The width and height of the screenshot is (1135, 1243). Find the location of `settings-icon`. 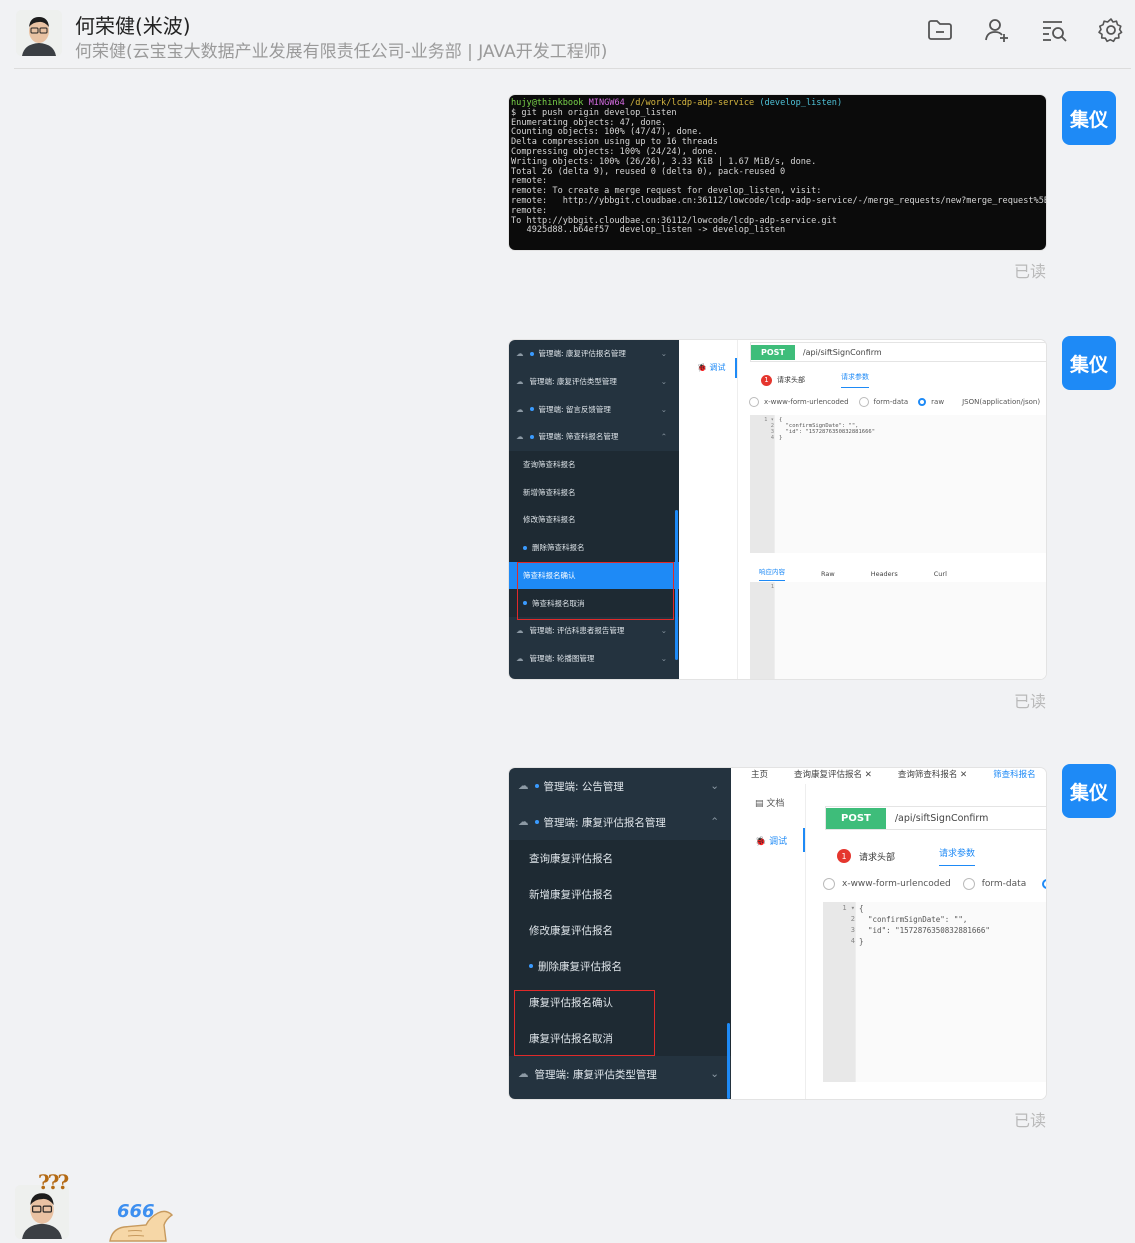

settings-icon is located at coordinates (1111, 30).